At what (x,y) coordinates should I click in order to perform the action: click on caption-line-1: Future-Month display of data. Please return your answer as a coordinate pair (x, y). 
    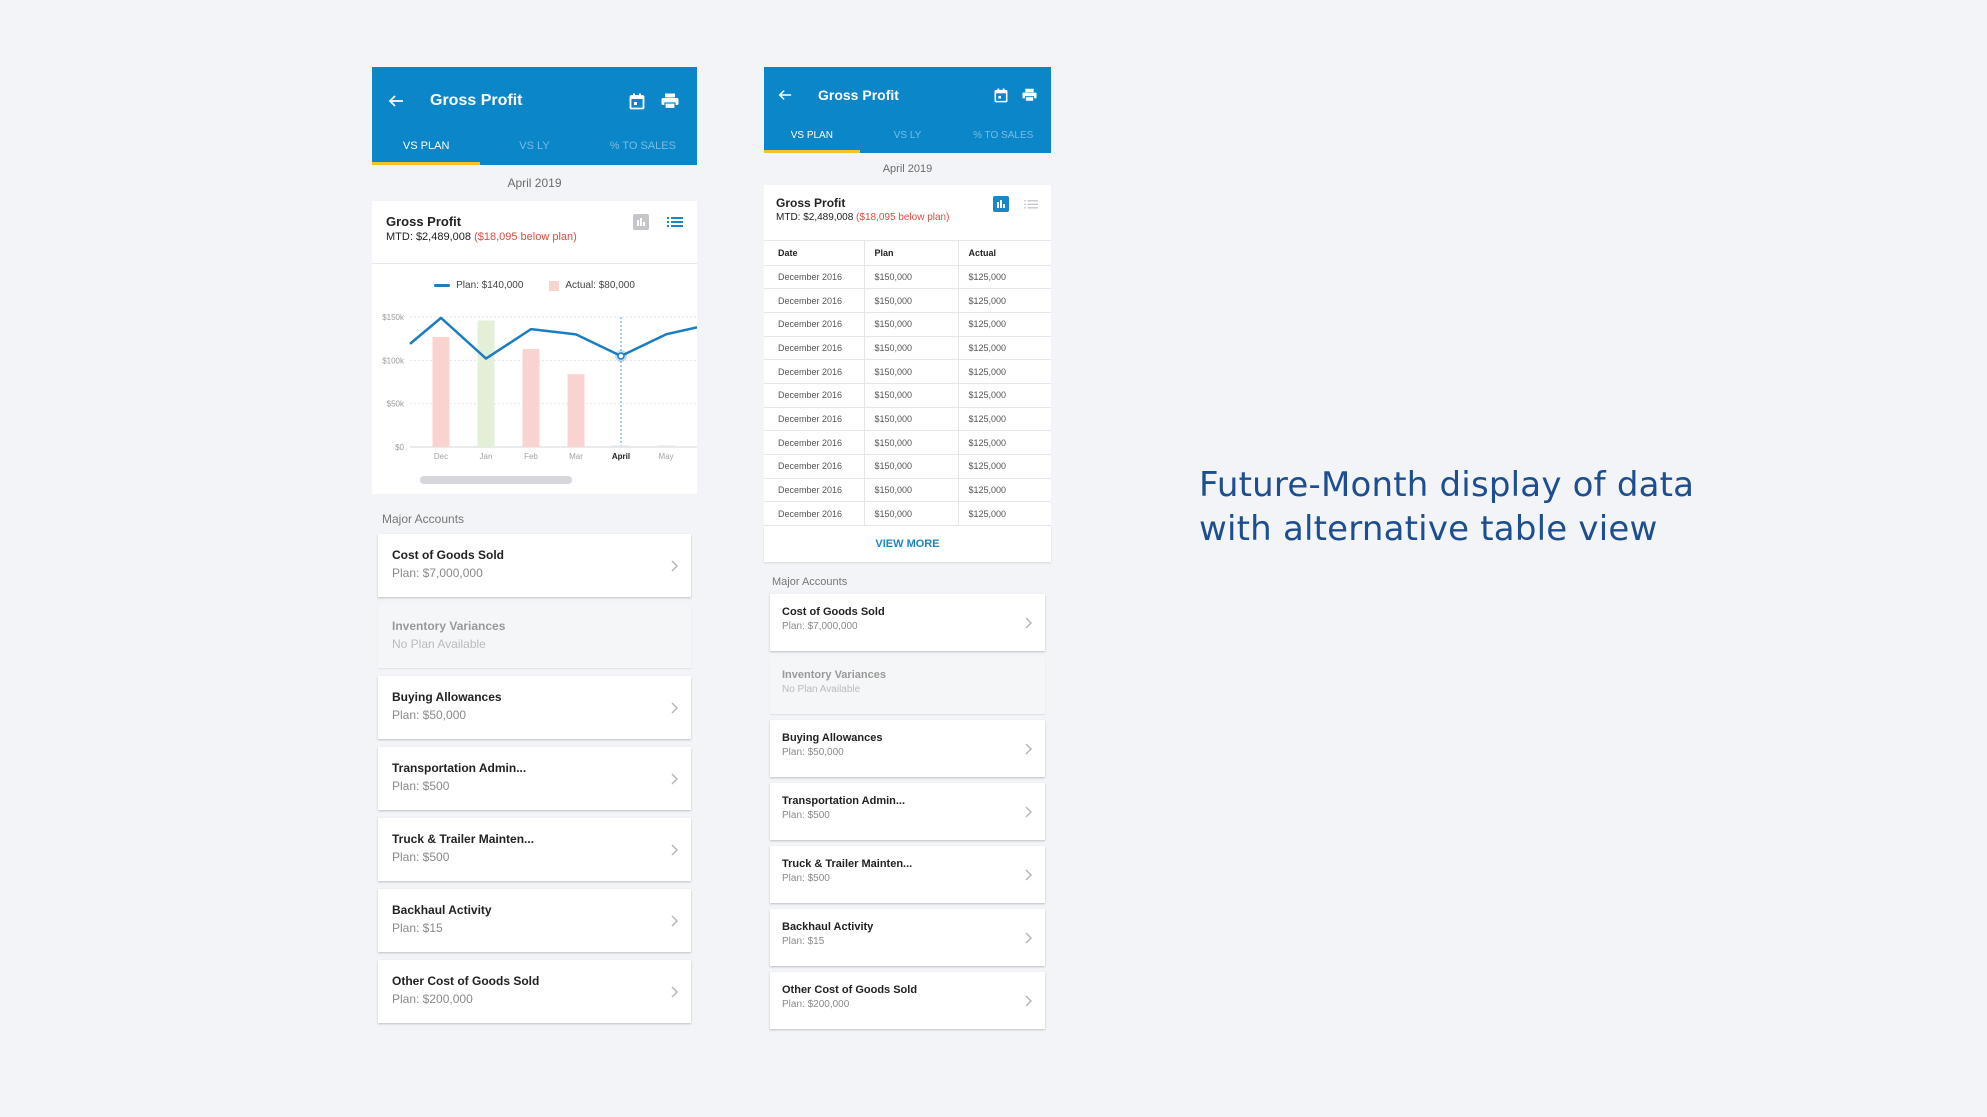
    Looking at the image, I should click on (1447, 485).